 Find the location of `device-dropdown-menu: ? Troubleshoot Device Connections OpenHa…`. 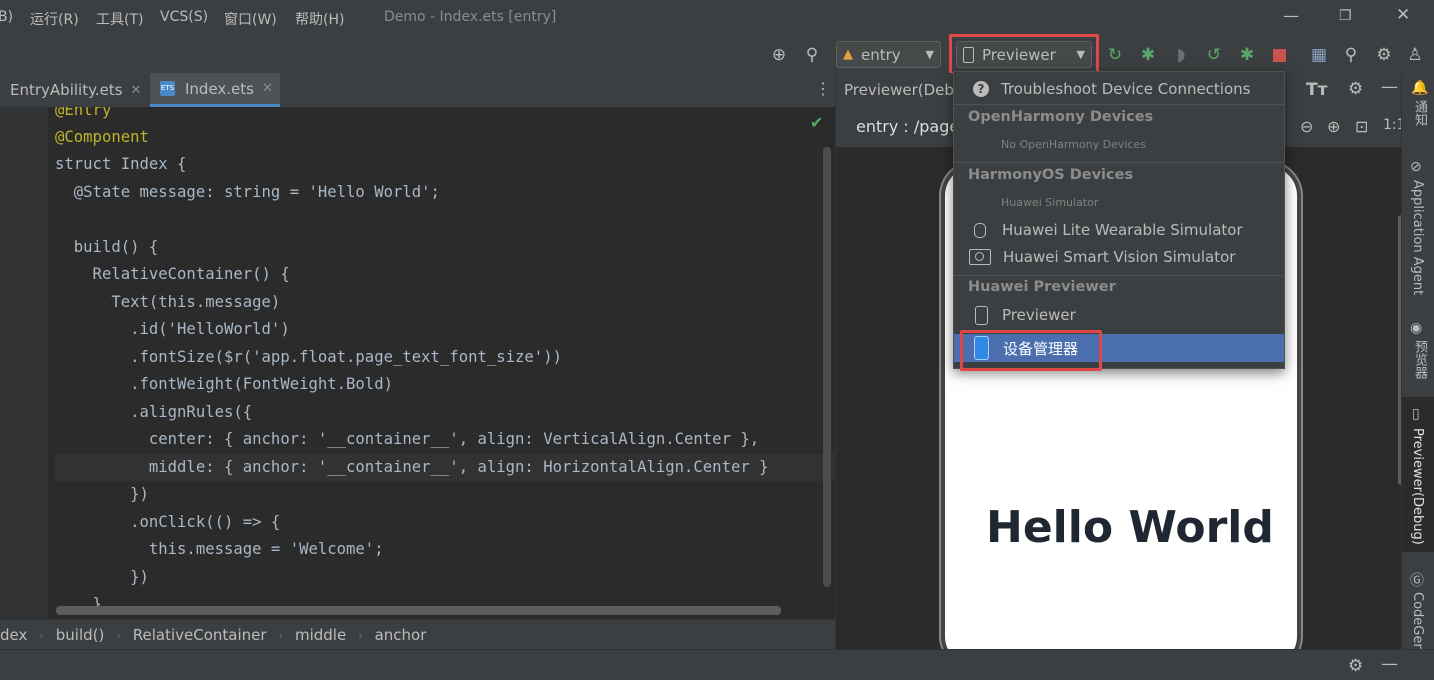

device-dropdown-menu: ? Troubleshoot Device Connections OpenHa… is located at coordinates (1119, 220).